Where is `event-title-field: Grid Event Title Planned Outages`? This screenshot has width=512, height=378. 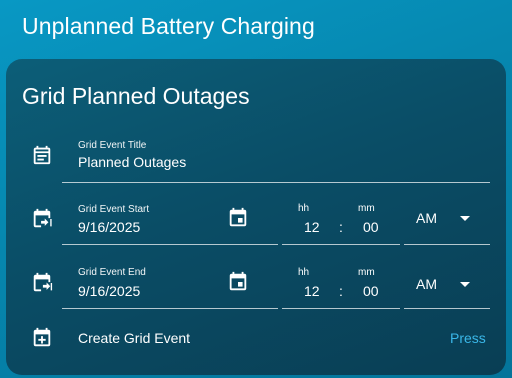
event-title-field: Grid Event Title Planned Outages is located at coordinates (276, 160).